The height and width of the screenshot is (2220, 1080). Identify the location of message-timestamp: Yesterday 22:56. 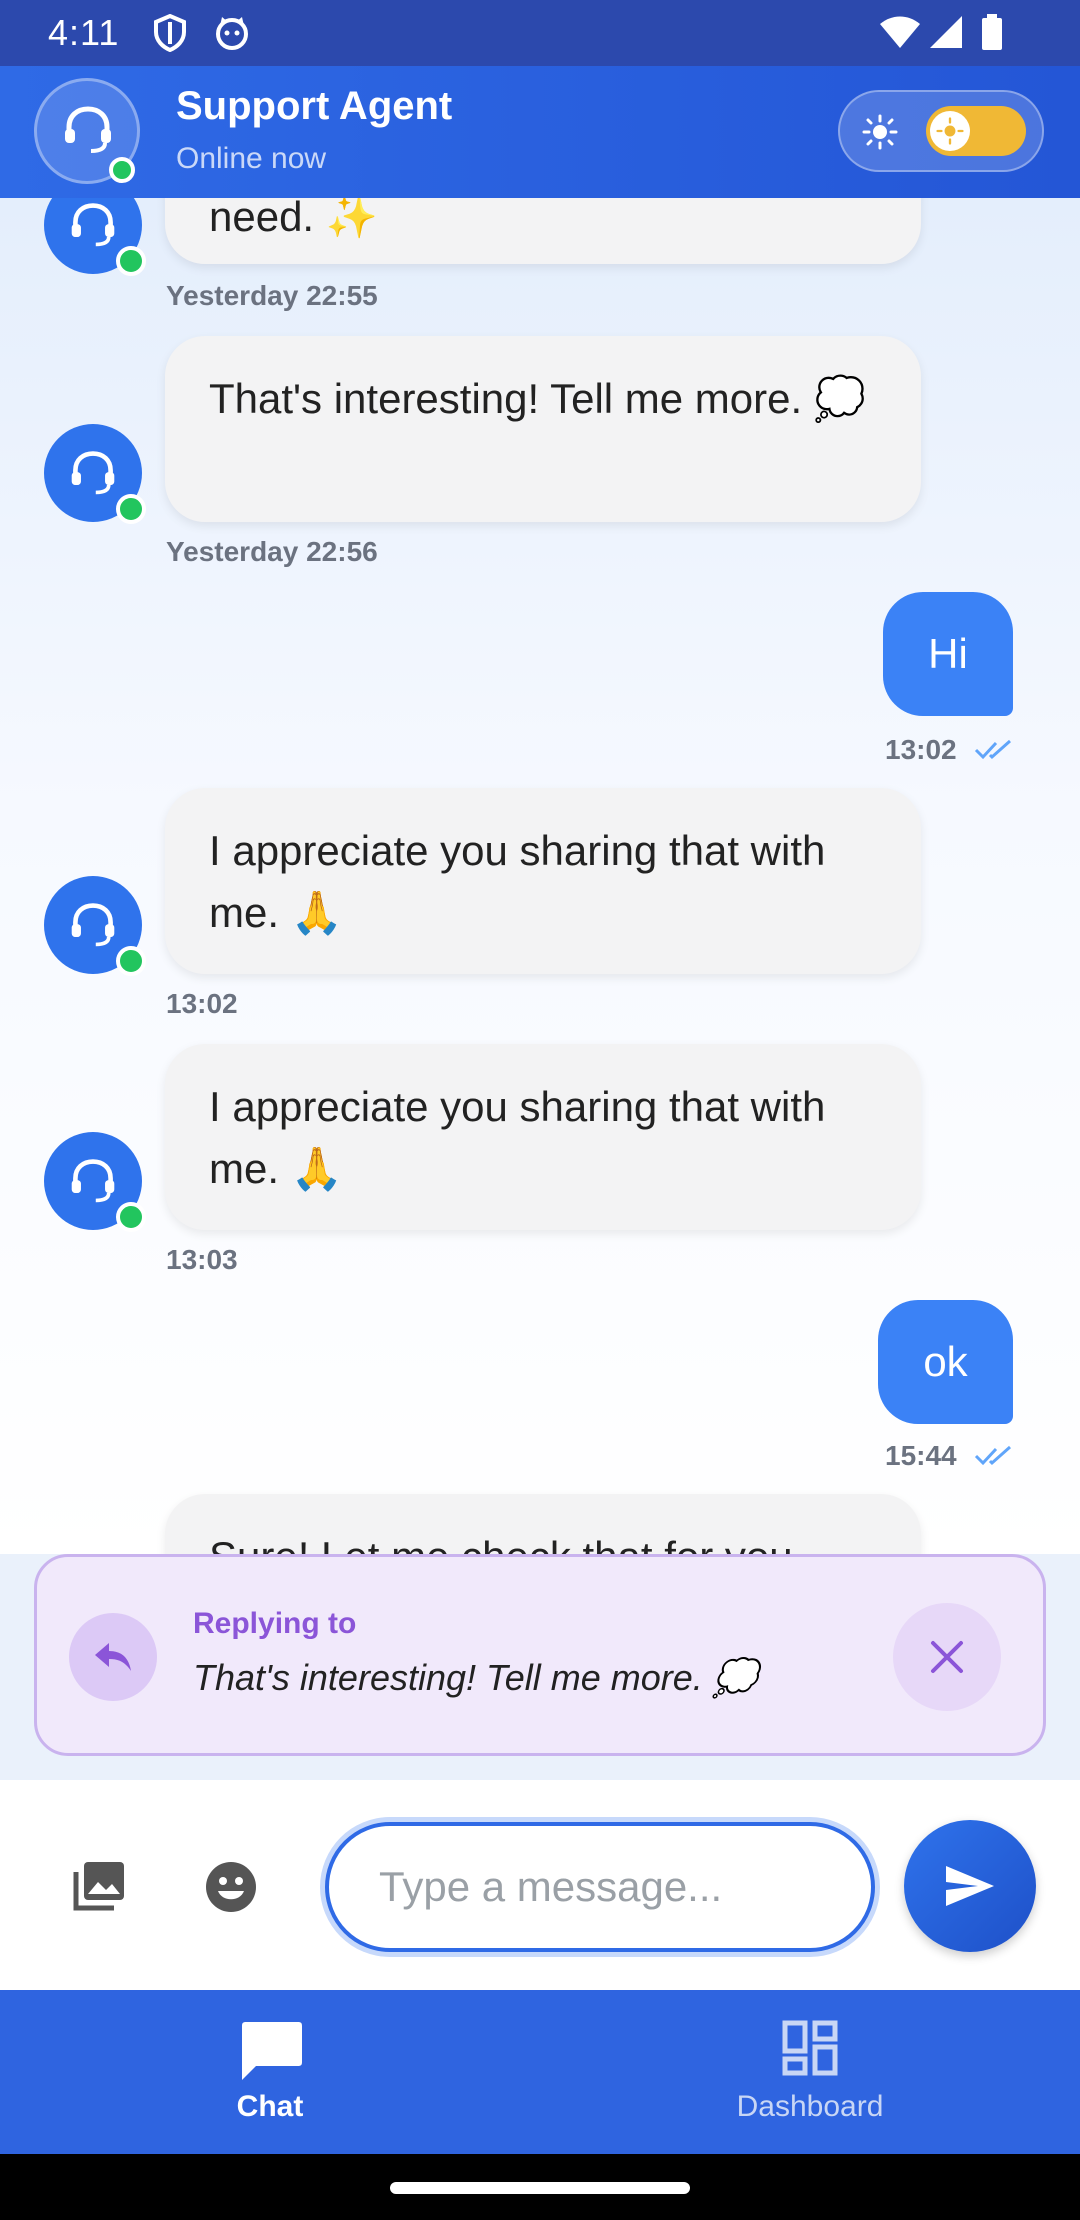
(272, 551).